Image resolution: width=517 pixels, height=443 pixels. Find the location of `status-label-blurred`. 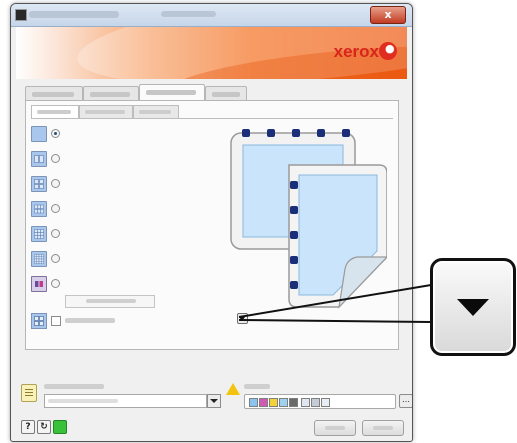

status-label-blurred is located at coordinates (257, 386).